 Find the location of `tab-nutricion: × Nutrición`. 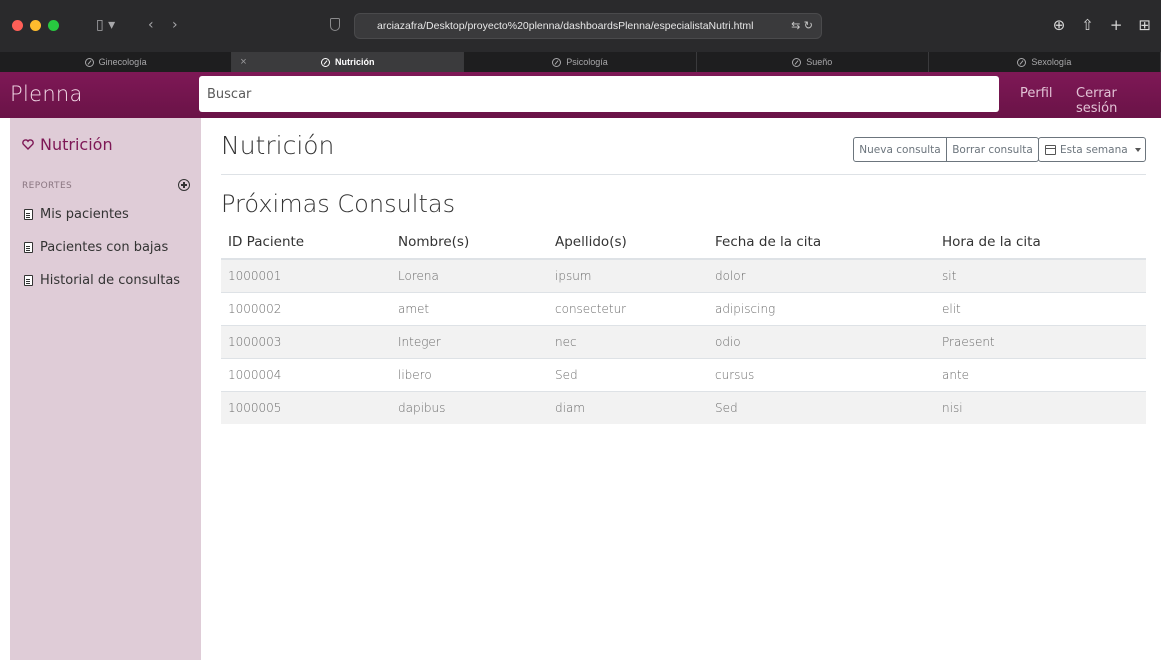

tab-nutricion: × Nutrición is located at coordinates (348, 62).